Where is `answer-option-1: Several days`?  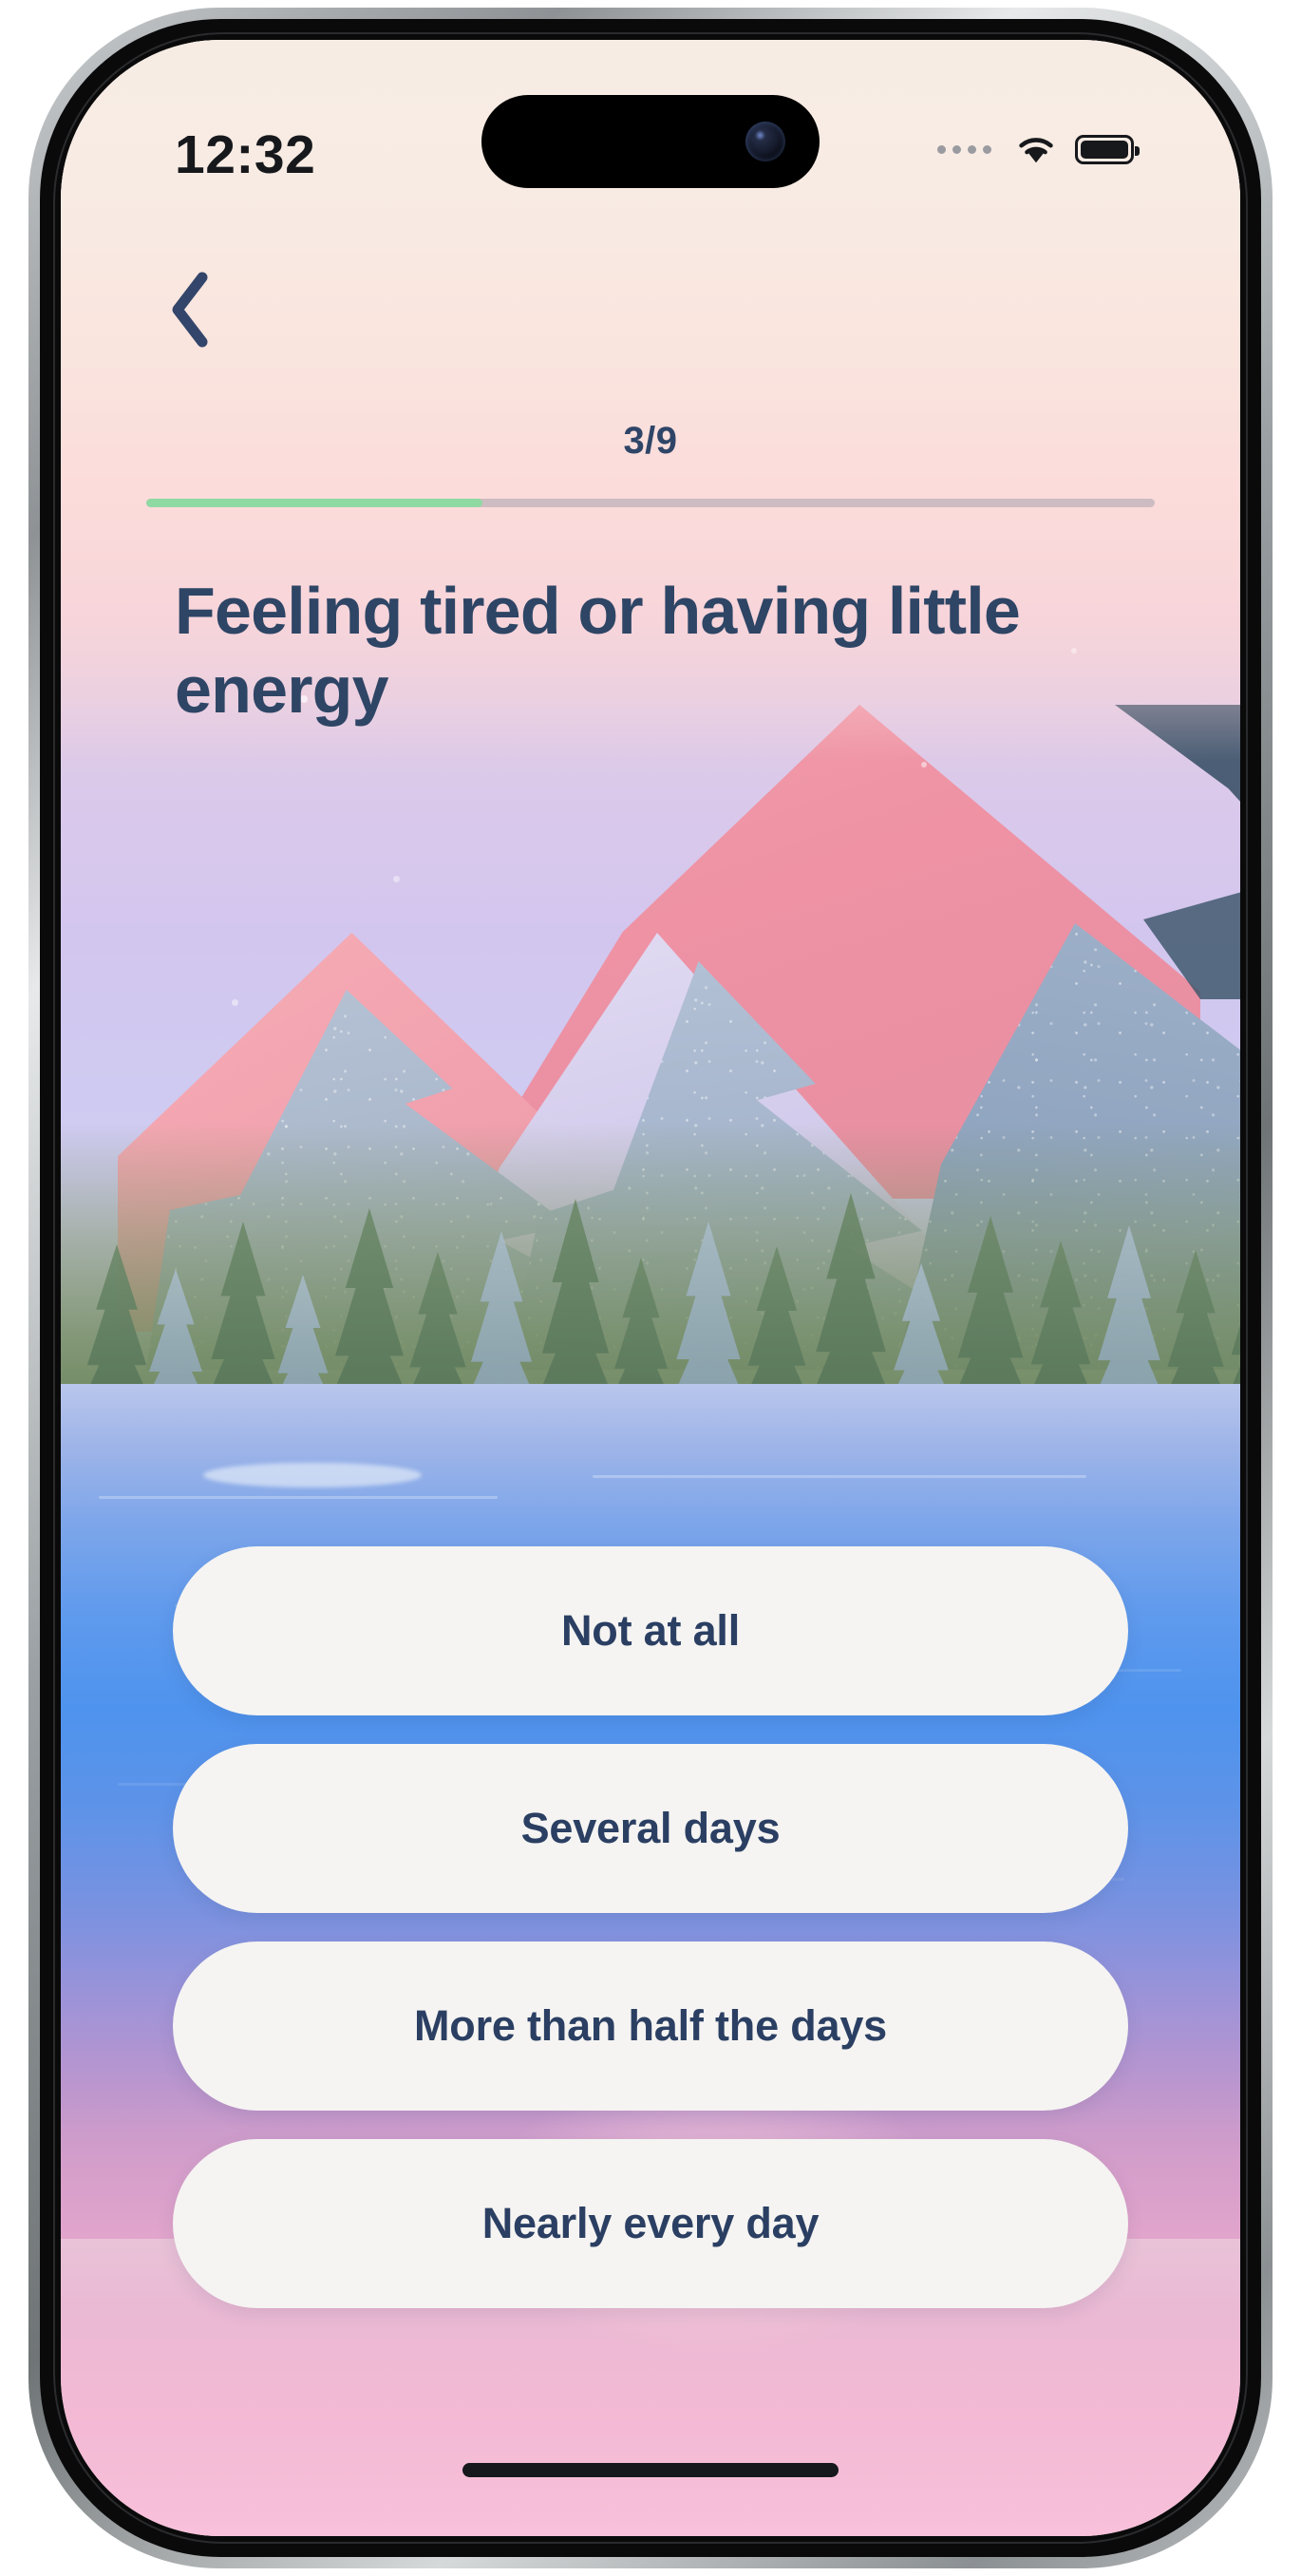
answer-option-1: Several days is located at coordinates (650, 1828).